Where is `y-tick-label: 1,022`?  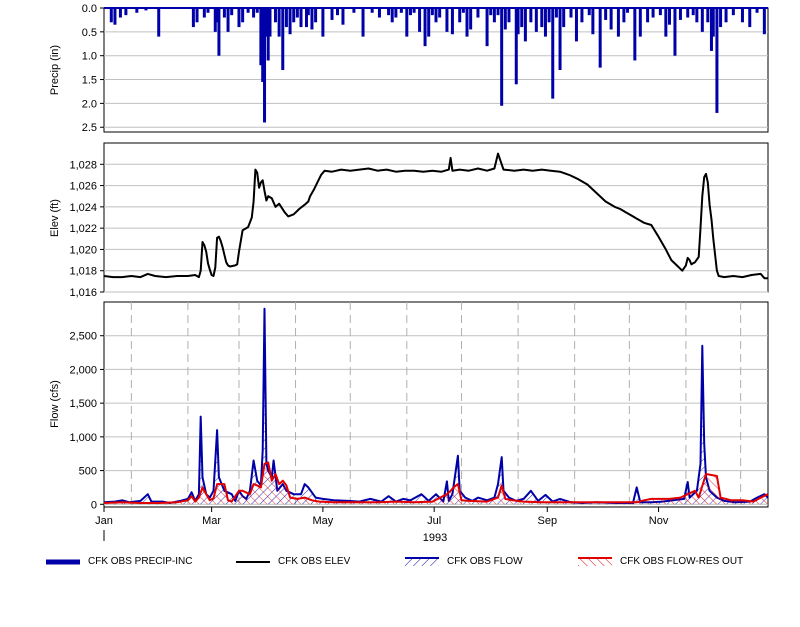 y-tick-label: 1,022 is located at coordinates (83, 229).